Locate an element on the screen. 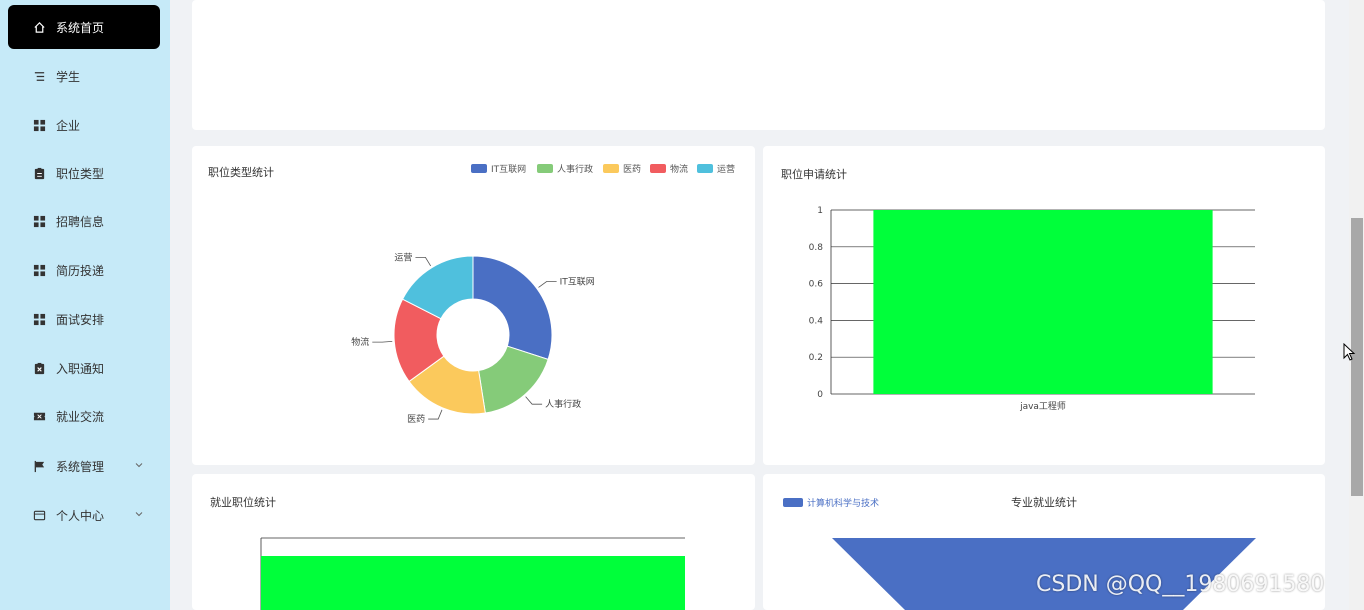 This screenshot has width=1364, height=610. mouse-cursor-icon is located at coordinates (1349, 352).